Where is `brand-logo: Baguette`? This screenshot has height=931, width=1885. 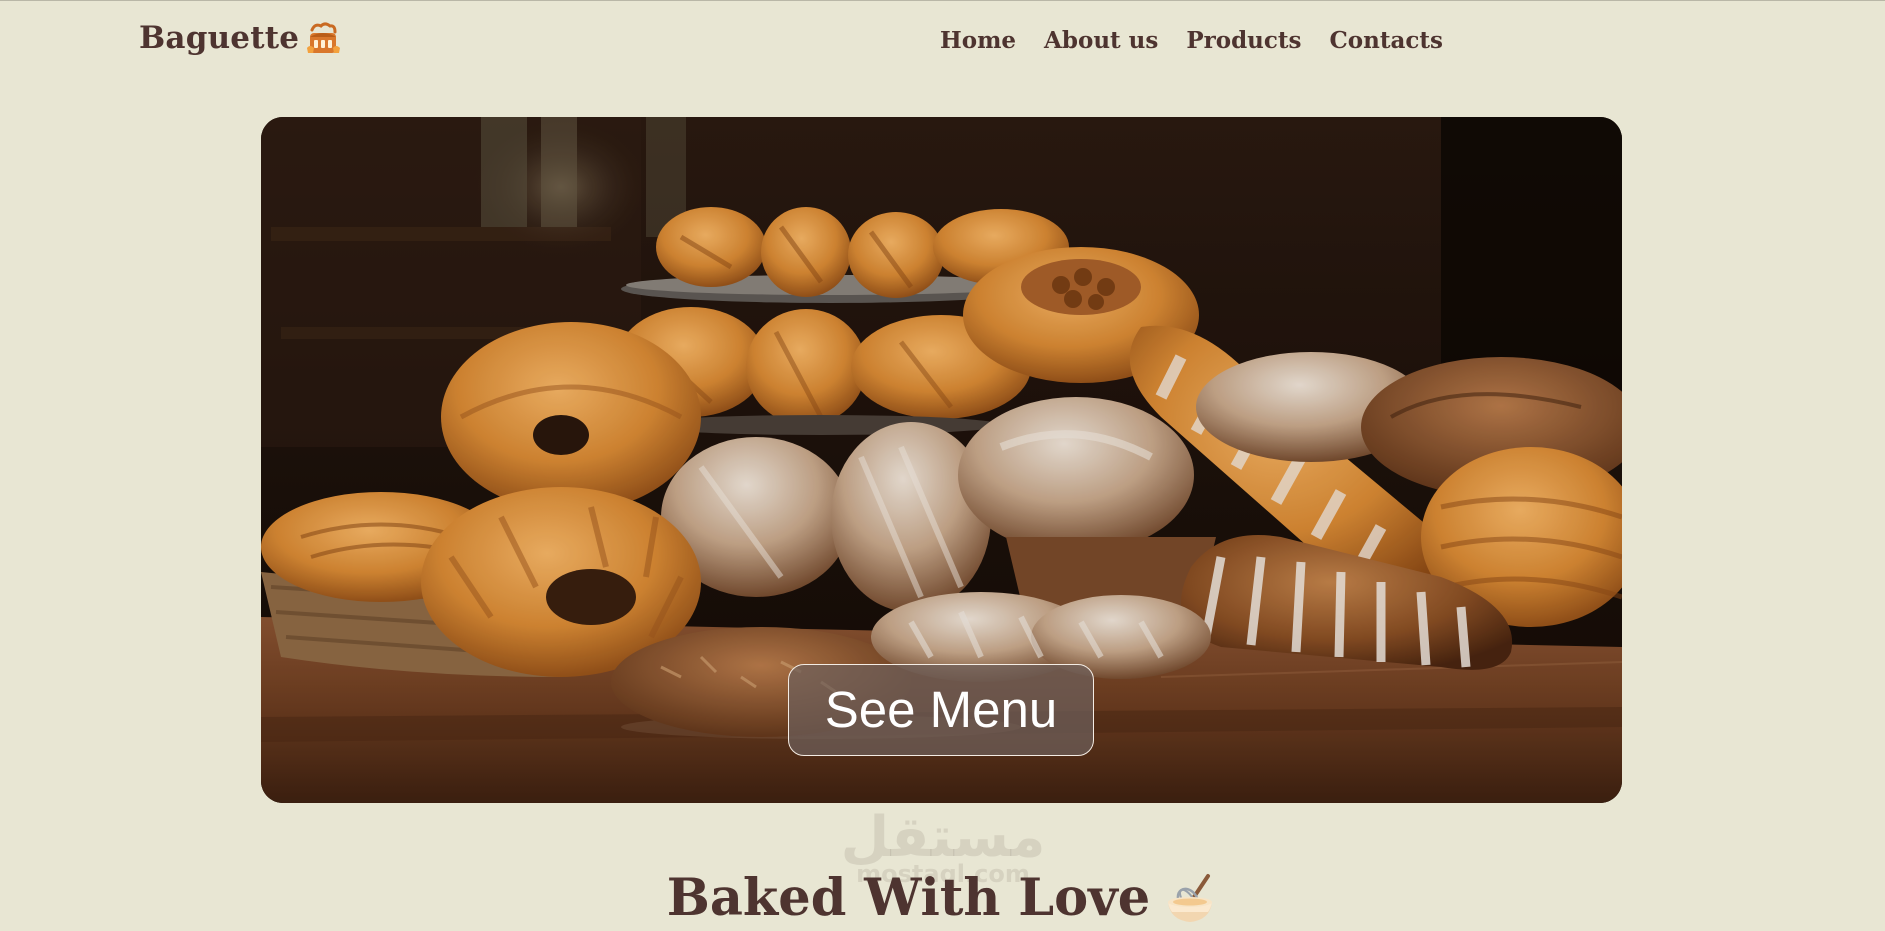 brand-logo: Baguette is located at coordinates (240, 38).